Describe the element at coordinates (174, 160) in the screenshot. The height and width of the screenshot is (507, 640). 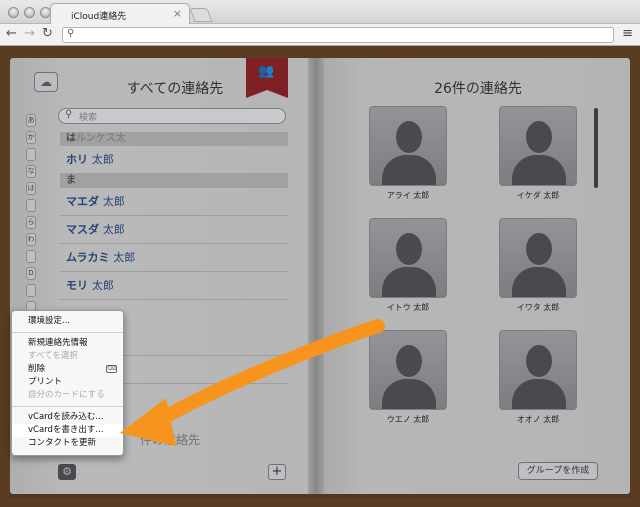
I see `contact-row: ホリ 太郎` at that location.